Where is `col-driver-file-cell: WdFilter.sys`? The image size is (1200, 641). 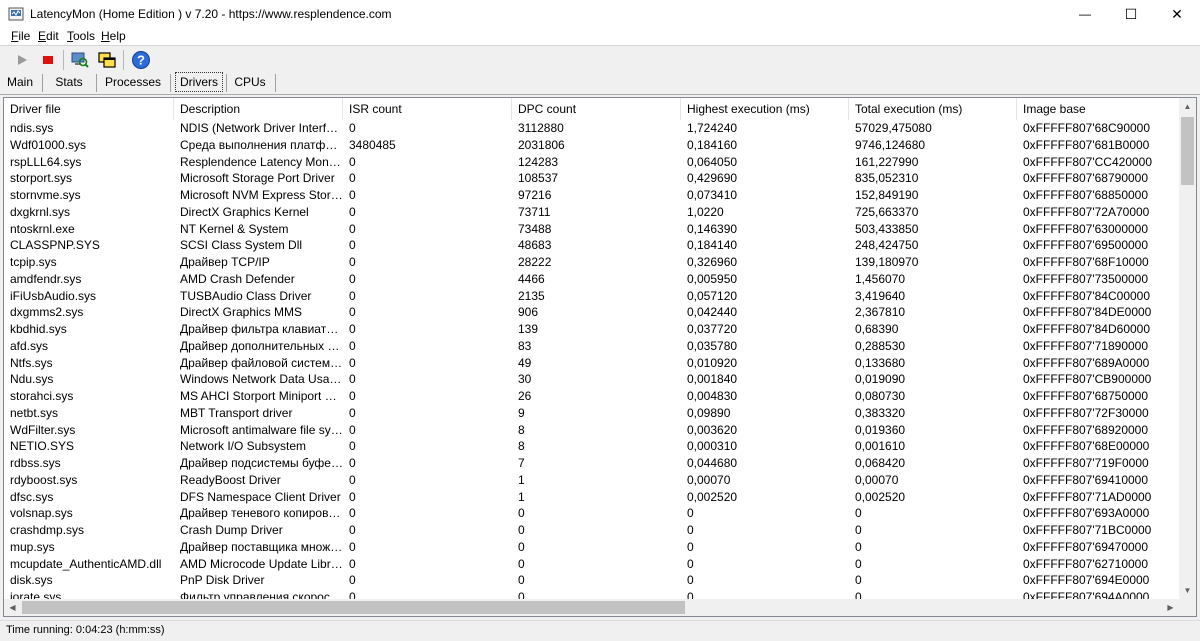 col-driver-file-cell: WdFilter.sys is located at coordinates (43, 430).